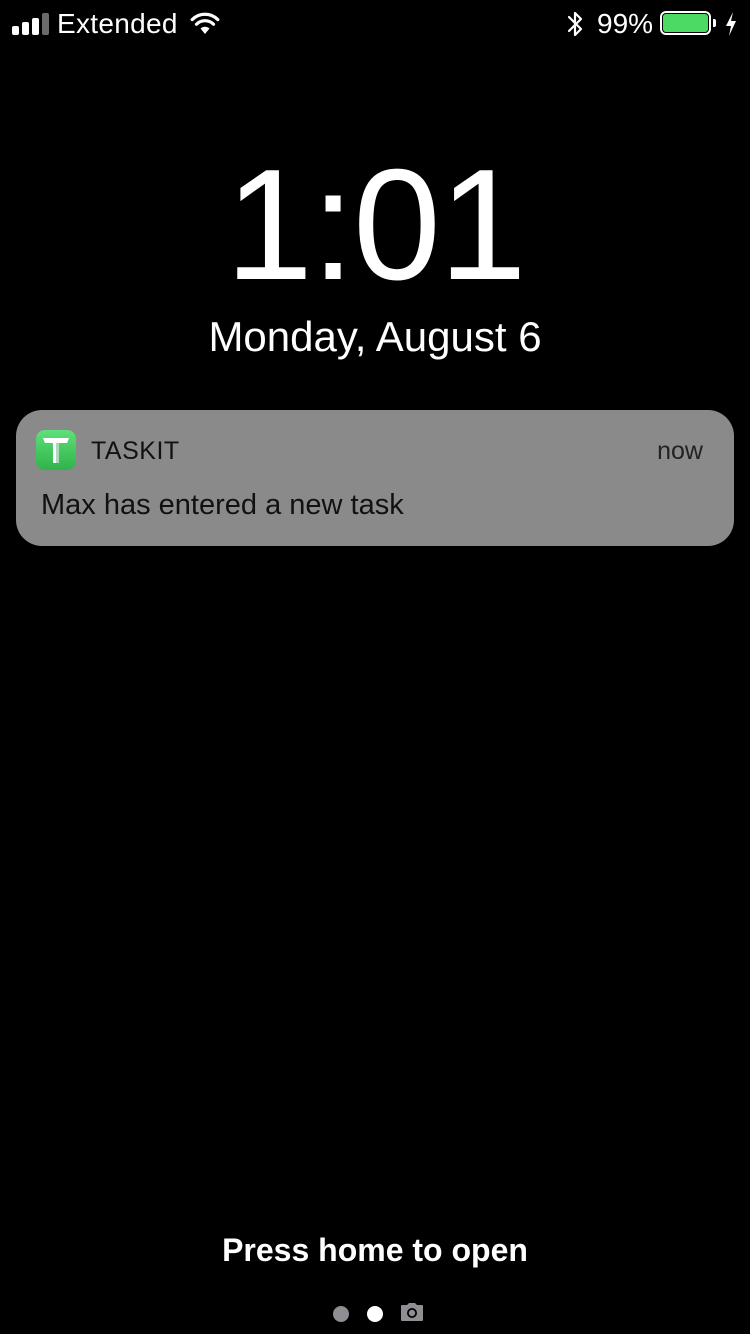 Image resolution: width=750 pixels, height=1334 pixels. I want to click on lock-screen-time: 1:01, so click(376, 225).